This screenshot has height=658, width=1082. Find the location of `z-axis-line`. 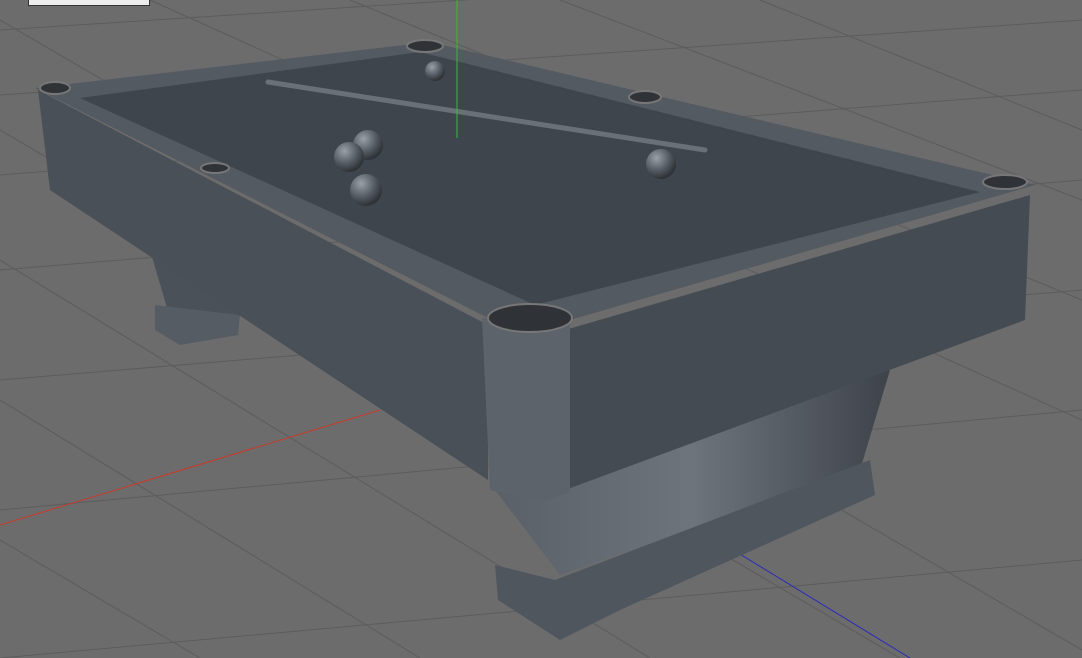

z-axis-line is located at coordinates (817, 601).